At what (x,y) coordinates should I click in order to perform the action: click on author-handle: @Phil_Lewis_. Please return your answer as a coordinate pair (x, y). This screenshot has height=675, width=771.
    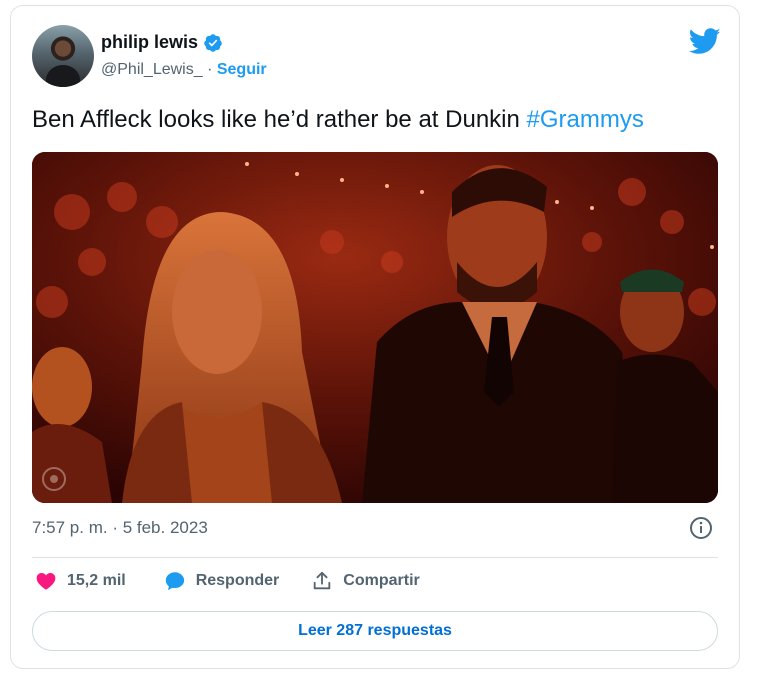
    Looking at the image, I should click on (152, 69).